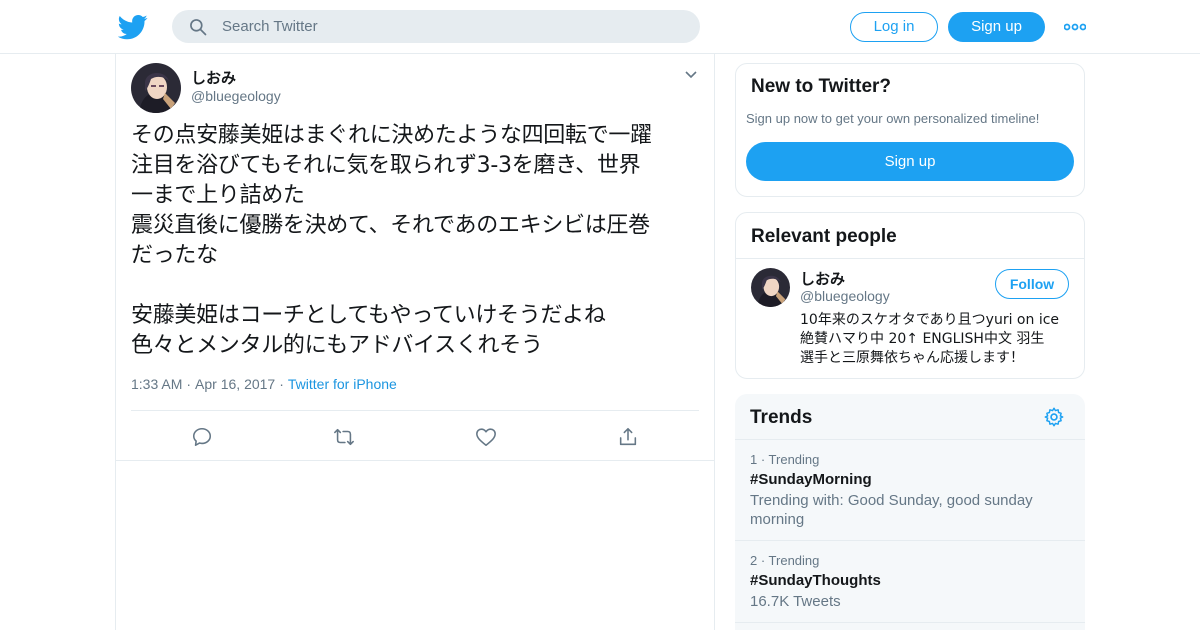  Describe the element at coordinates (1054, 417) in the screenshot. I see `gear-icon` at that location.